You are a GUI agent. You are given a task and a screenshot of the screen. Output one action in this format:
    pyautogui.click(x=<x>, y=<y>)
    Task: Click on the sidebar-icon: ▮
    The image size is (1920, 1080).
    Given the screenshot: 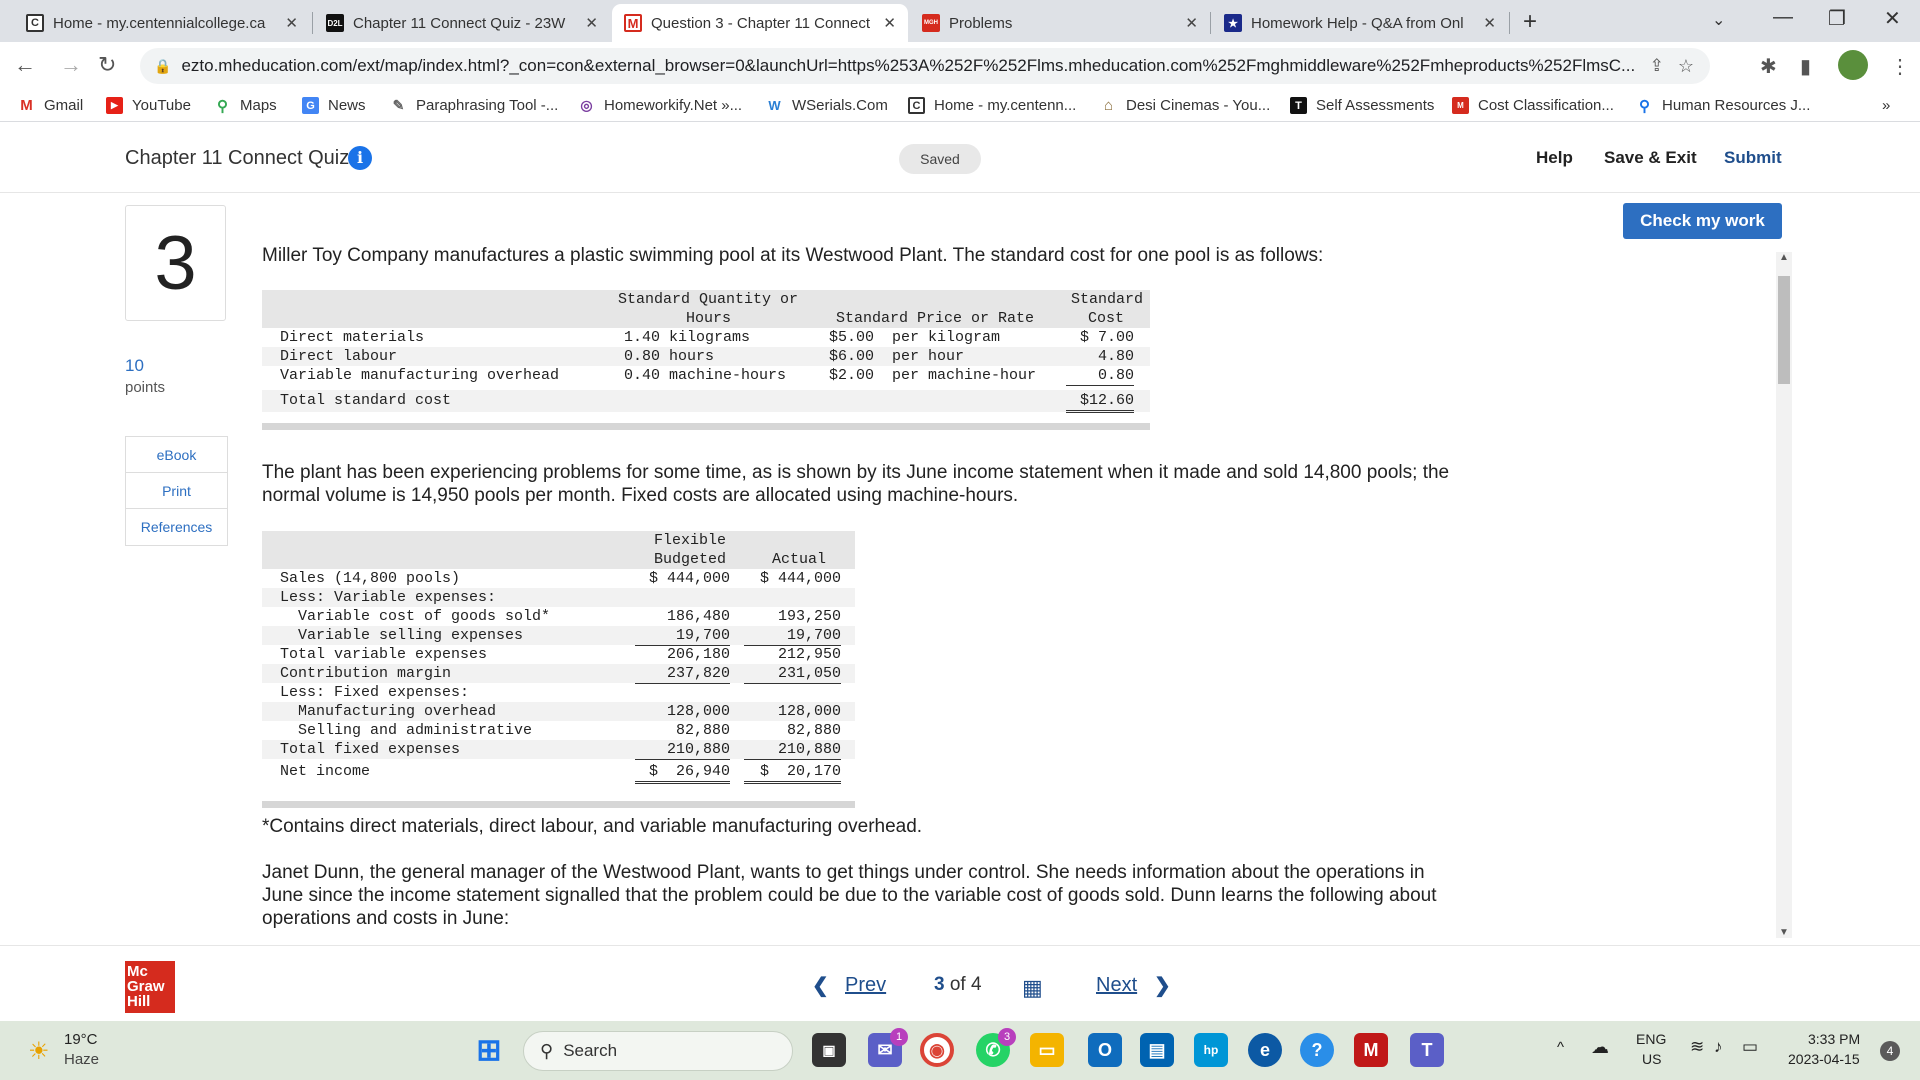 What is the action you would take?
    pyautogui.click(x=1805, y=66)
    